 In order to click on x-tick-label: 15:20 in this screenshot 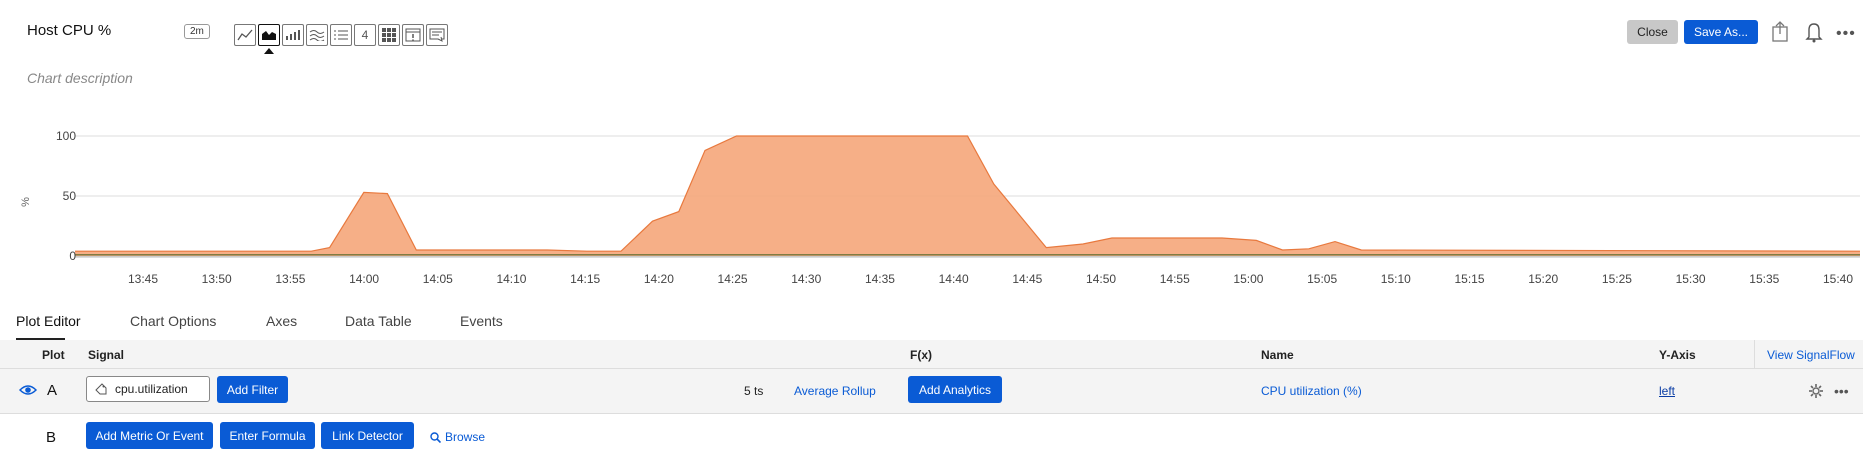, I will do `click(1543, 279)`.